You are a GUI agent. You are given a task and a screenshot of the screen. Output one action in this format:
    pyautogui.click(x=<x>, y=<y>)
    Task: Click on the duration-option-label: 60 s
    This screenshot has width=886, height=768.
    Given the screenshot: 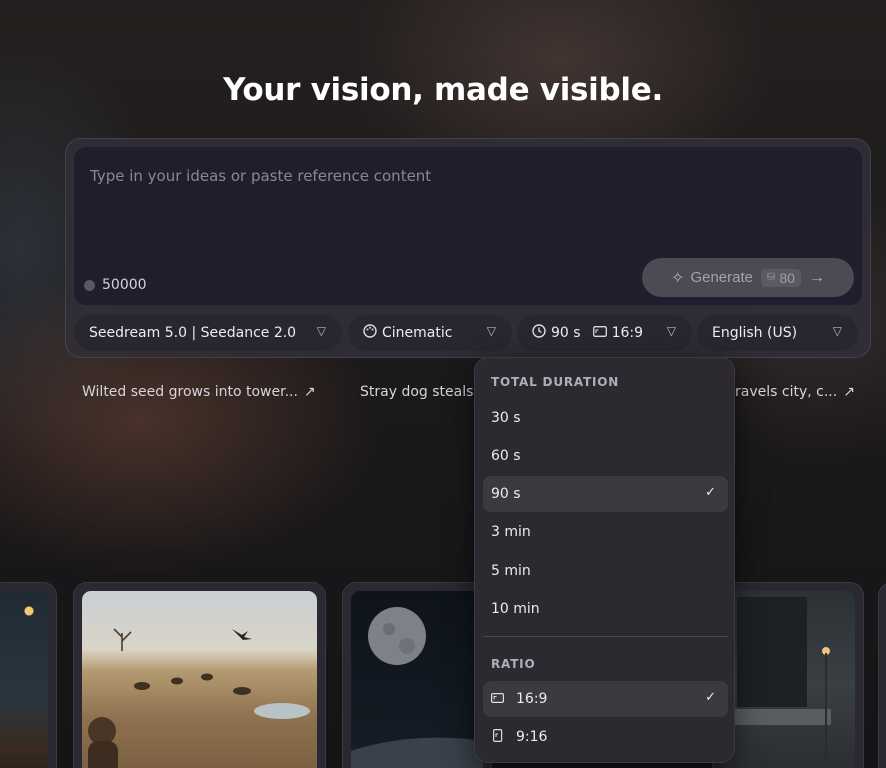 What is the action you would take?
    pyautogui.click(x=506, y=456)
    